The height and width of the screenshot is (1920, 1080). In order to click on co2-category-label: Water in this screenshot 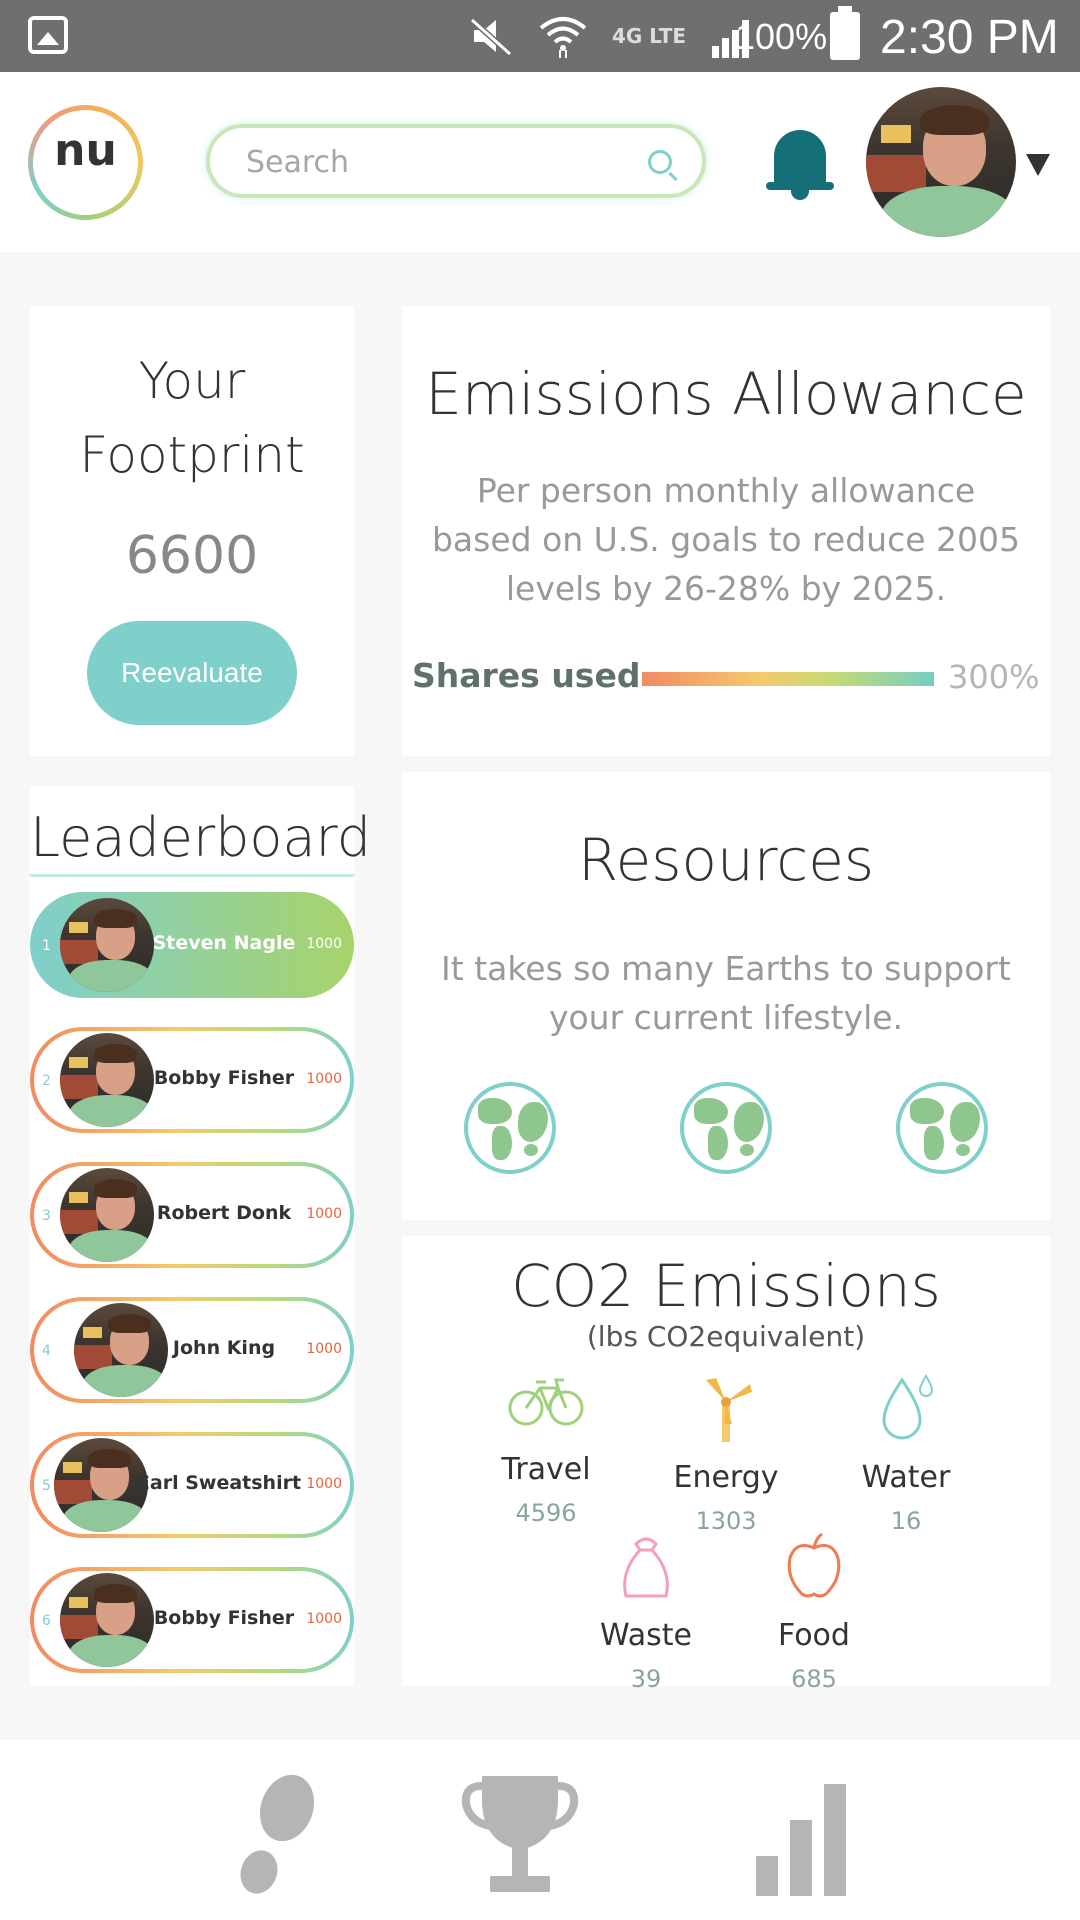, I will do `click(906, 1477)`.